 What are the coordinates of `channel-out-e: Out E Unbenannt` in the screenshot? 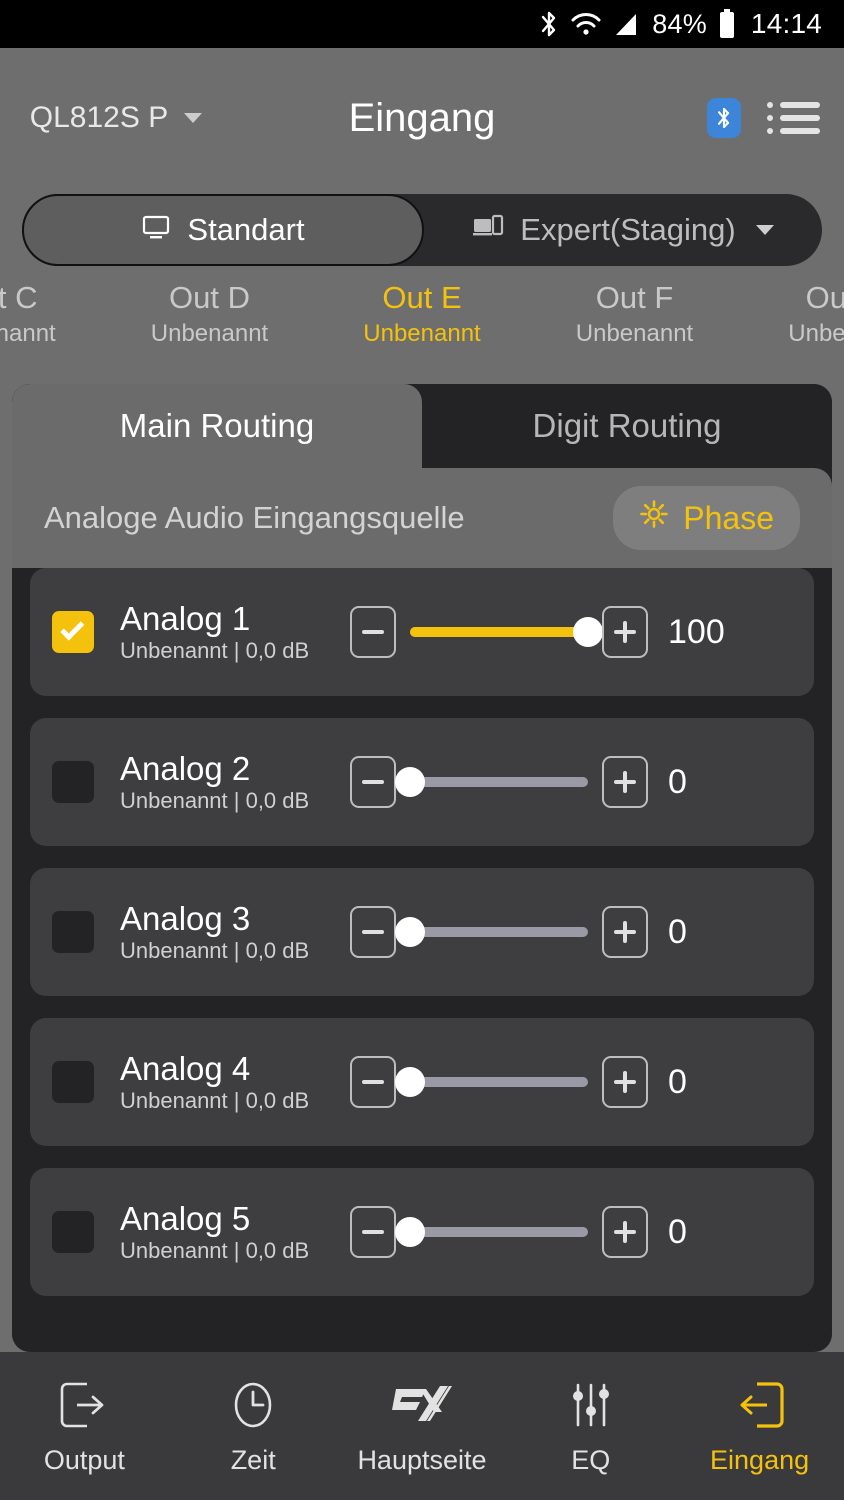 It's located at (422, 314).